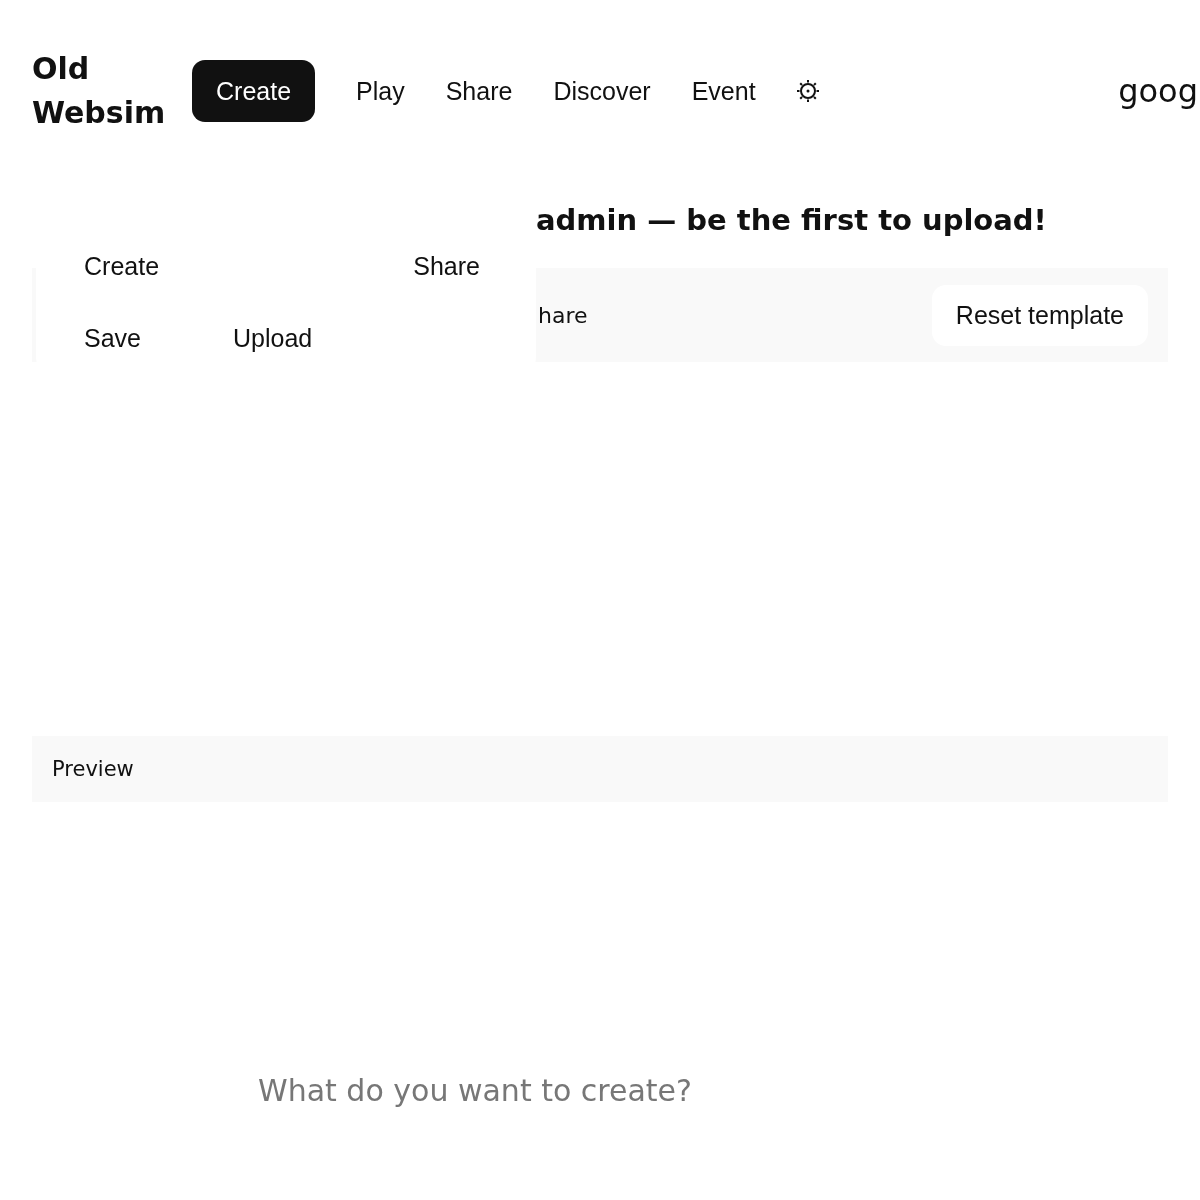 This screenshot has width=1200, height=1200. Describe the element at coordinates (1159, 91) in the screenshot. I see `account-name: goog` at that location.